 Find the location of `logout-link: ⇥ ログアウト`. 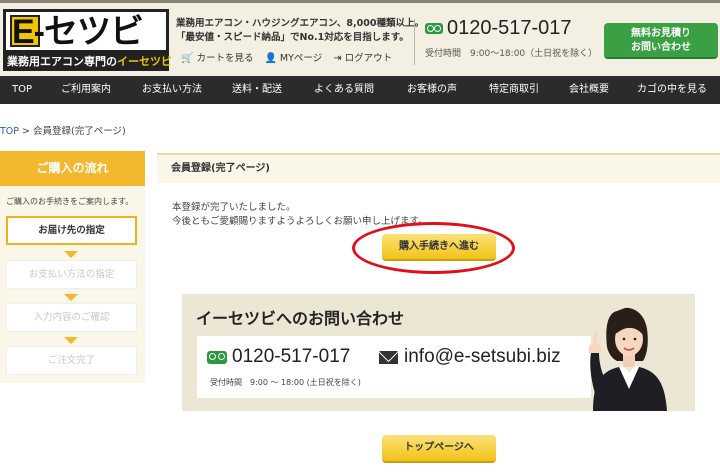

logout-link: ⇥ ログアウト is located at coordinates (362, 57).